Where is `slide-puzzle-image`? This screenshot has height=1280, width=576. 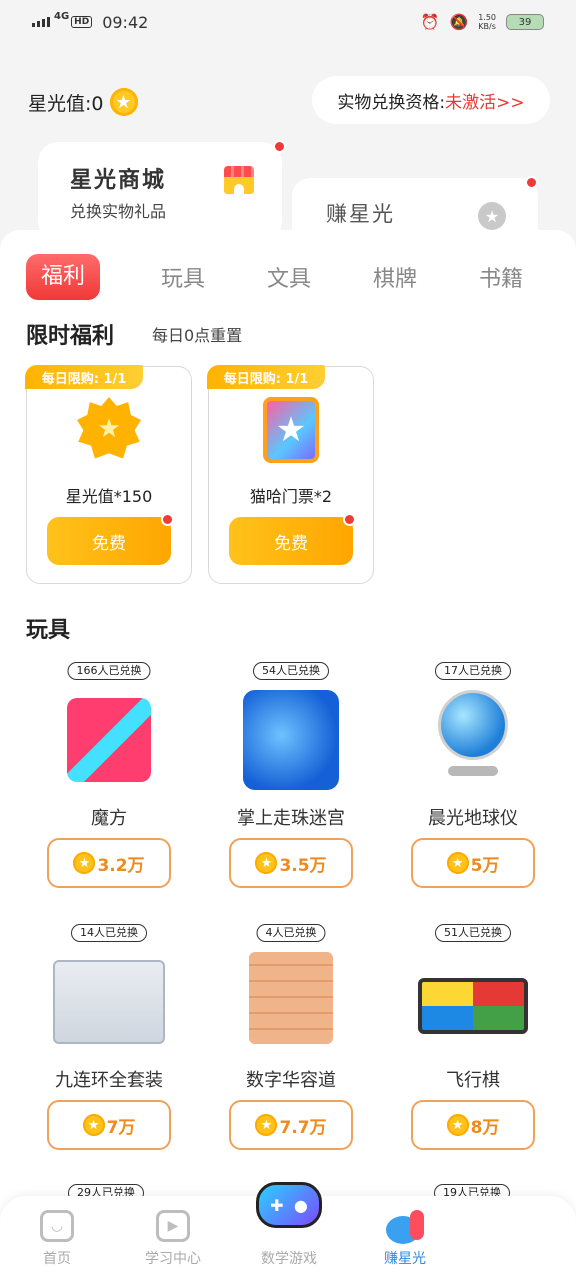 slide-puzzle-image is located at coordinates (291, 998).